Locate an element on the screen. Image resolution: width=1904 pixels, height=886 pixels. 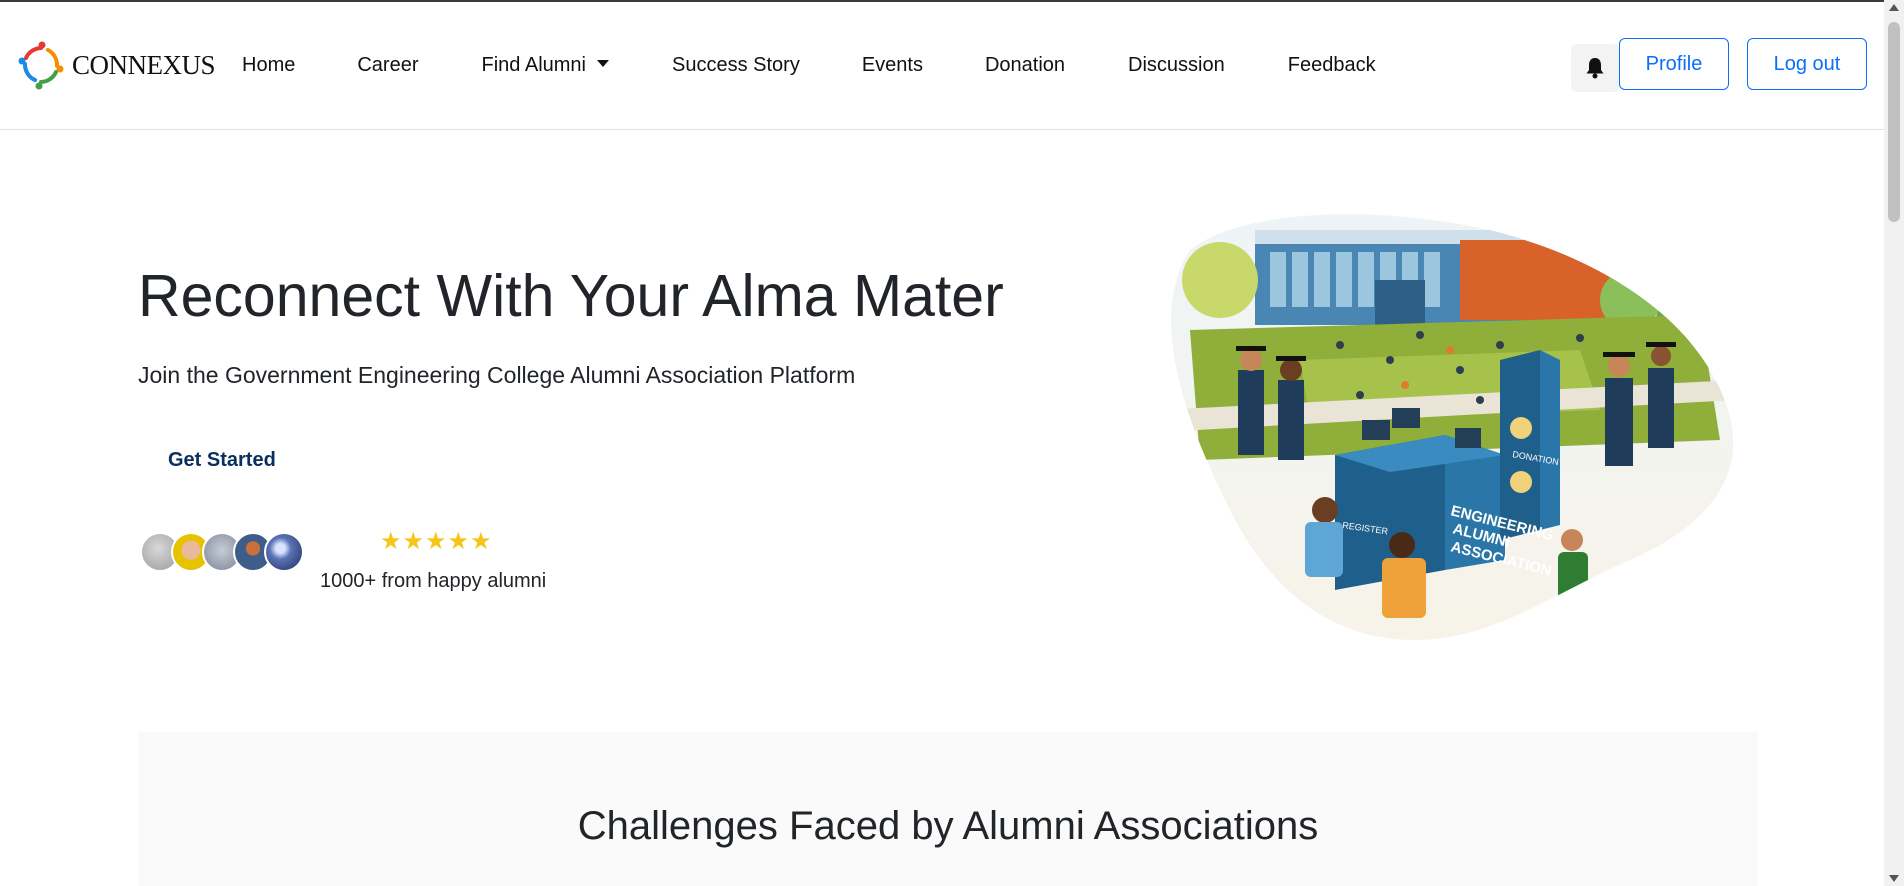
scroll-down-arrow-icon is located at coordinates (1894, 878).